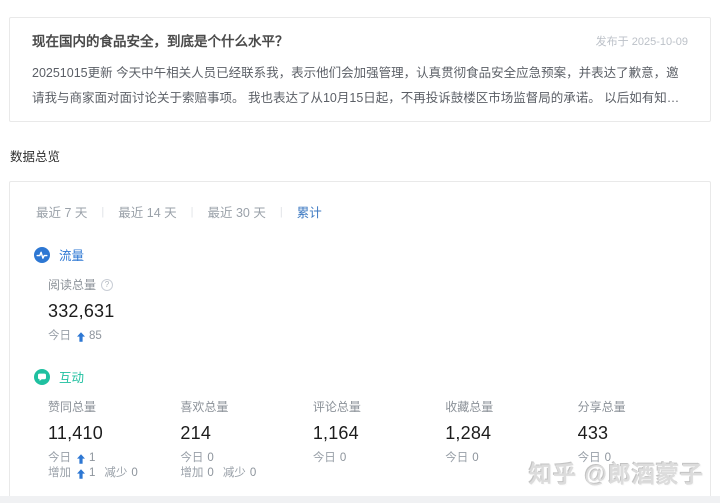 This screenshot has width=720, height=503. I want to click on range-tabs: 最近 7 天 | 最近 14 天 | 最近 30 天 | 累计, so click(372, 211).